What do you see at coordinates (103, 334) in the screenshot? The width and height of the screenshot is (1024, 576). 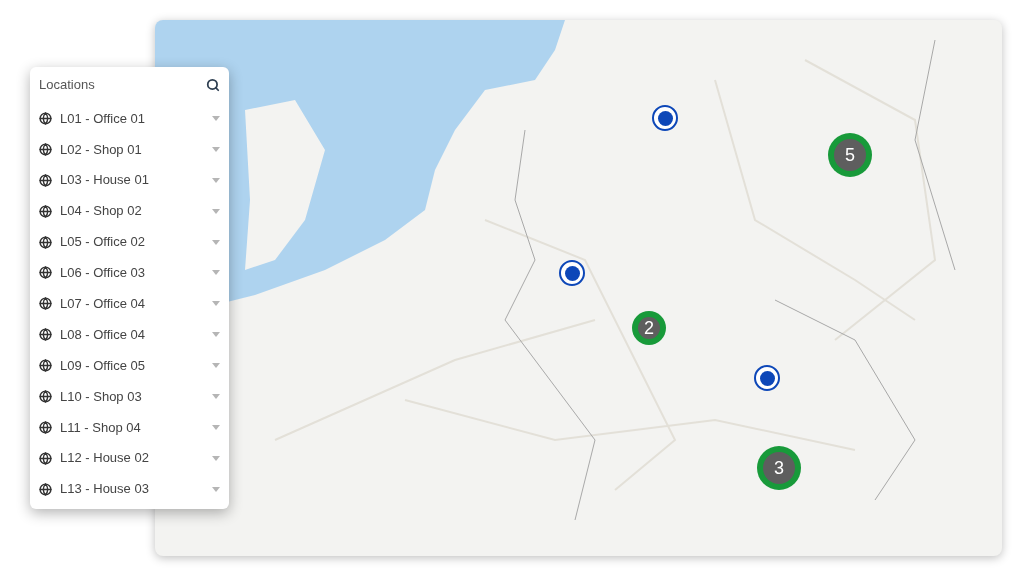 I see `location-label: L08 - Office 04` at bounding box center [103, 334].